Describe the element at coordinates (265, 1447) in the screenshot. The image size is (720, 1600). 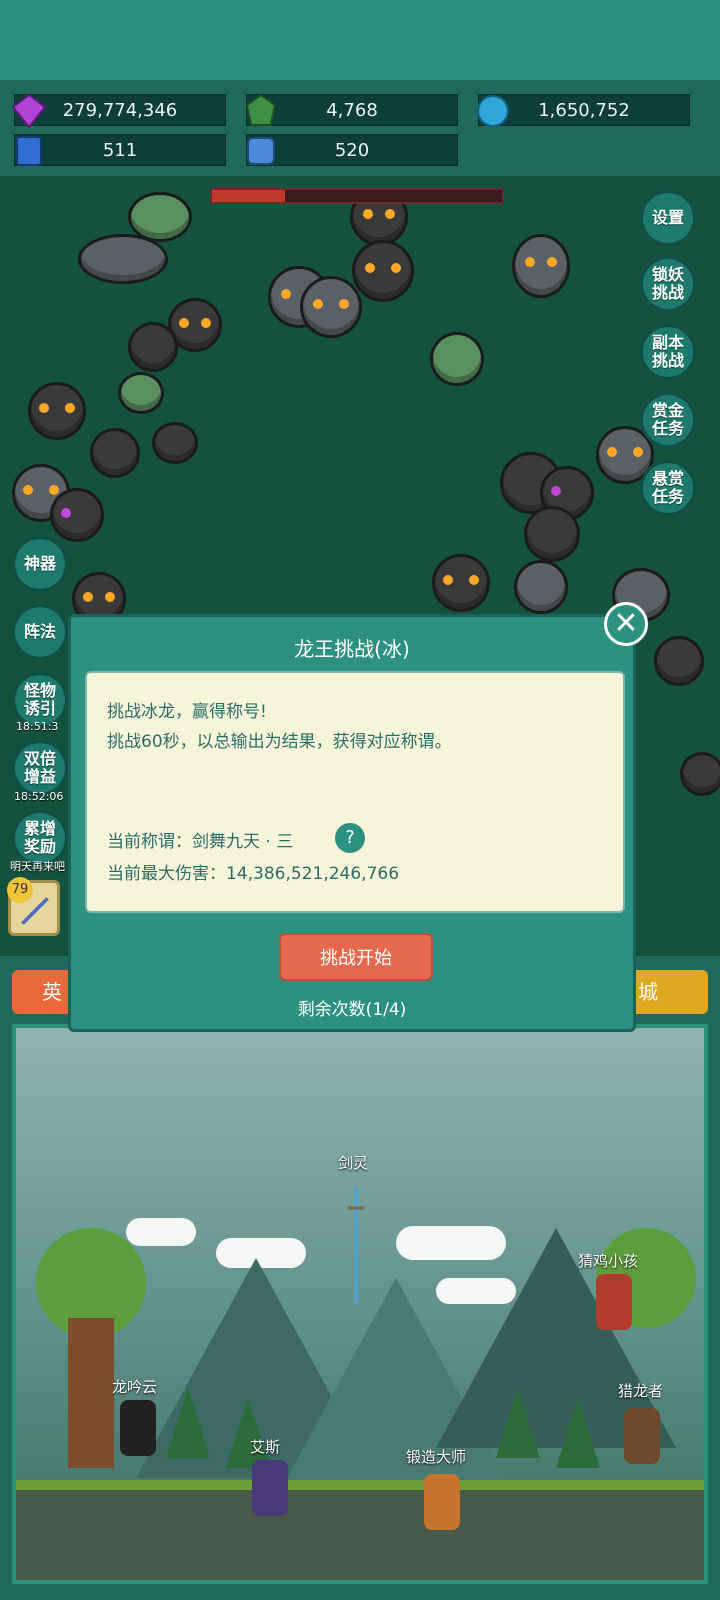
I see `ais-name: 艾斯` at that location.